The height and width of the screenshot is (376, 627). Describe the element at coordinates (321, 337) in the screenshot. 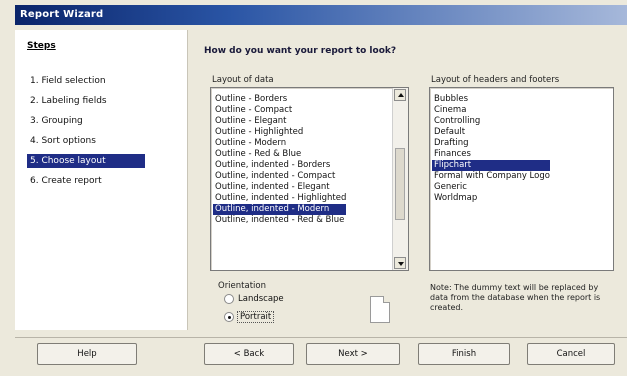

I see `button-separator` at that location.